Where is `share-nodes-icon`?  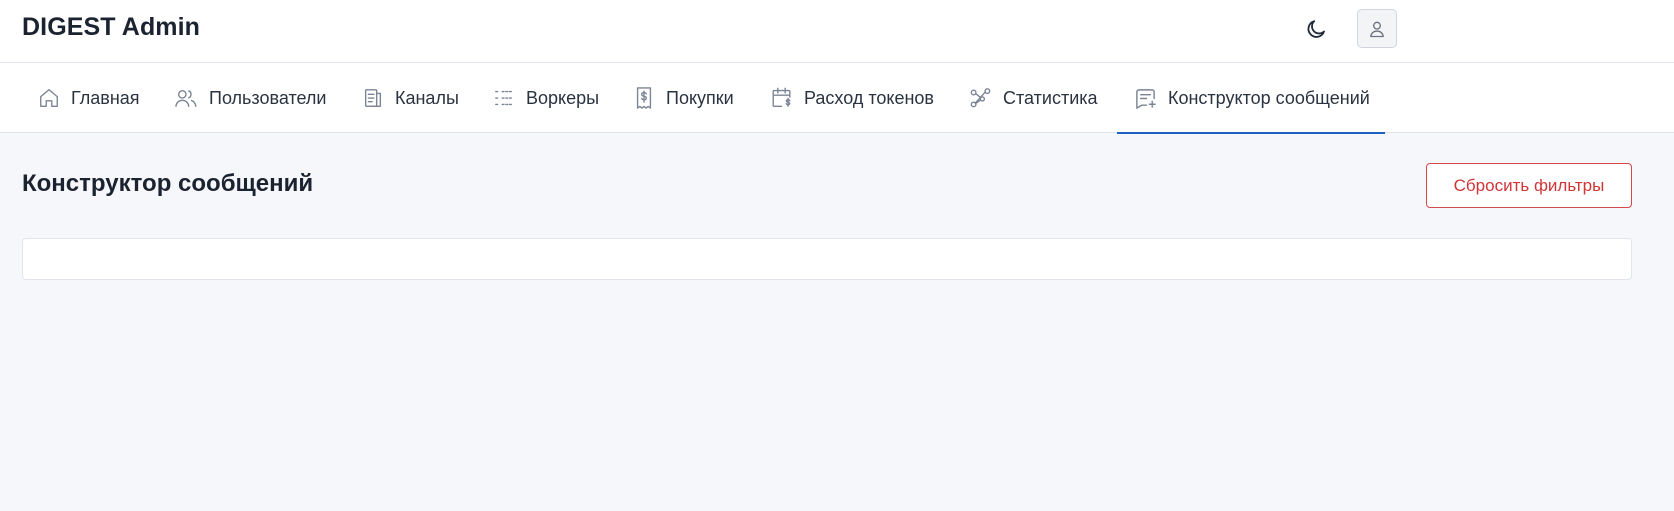 share-nodes-icon is located at coordinates (980, 98).